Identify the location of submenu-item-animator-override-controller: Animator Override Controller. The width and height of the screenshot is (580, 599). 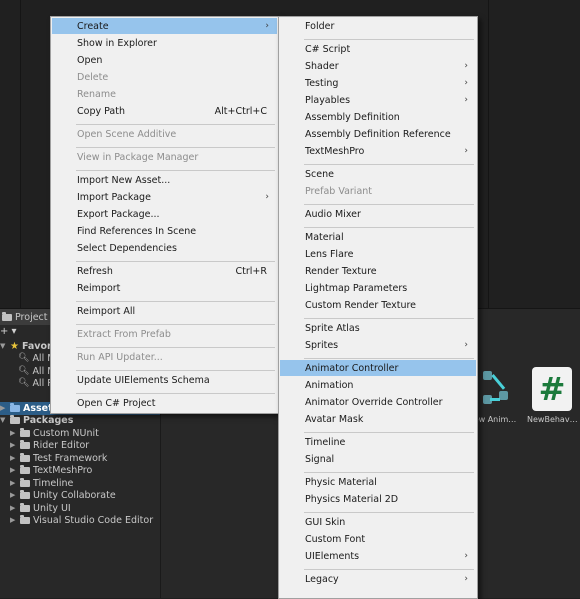
(378, 402).